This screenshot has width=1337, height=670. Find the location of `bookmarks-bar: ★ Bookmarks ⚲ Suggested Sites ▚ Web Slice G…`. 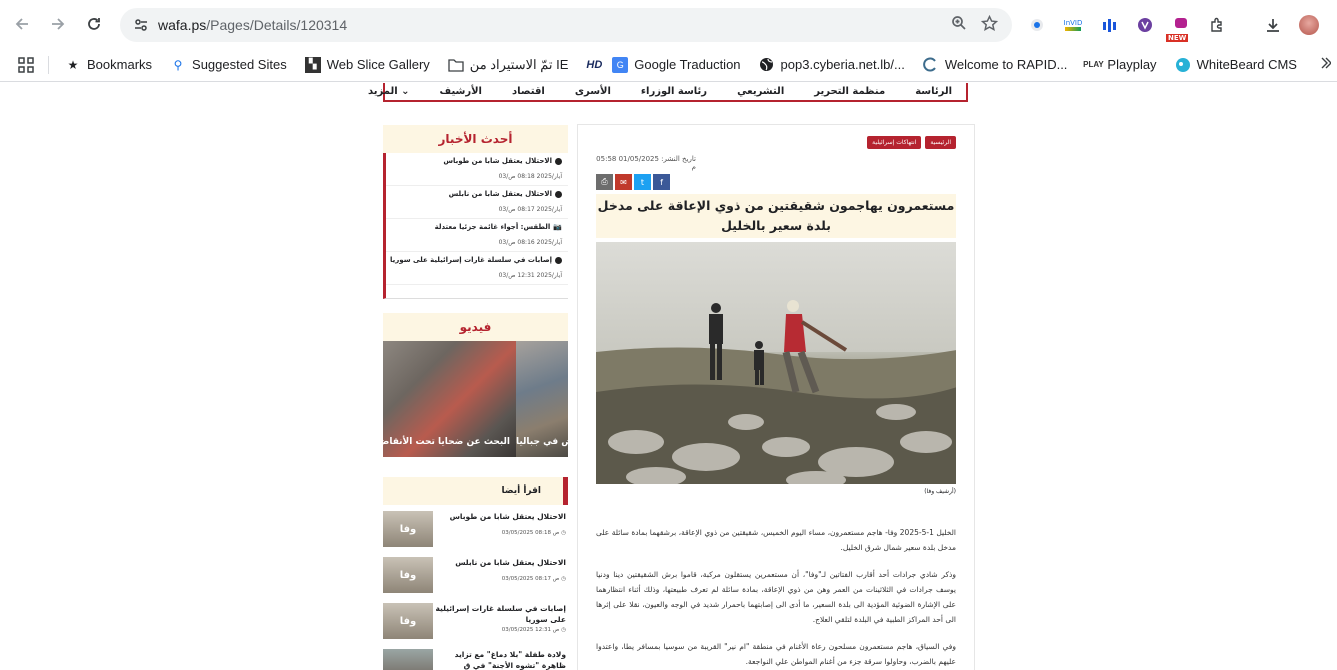

bookmarks-bar: ★ Bookmarks ⚲ Suggested Sites ▚ Web Slice G… is located at coordinates (668, 65).